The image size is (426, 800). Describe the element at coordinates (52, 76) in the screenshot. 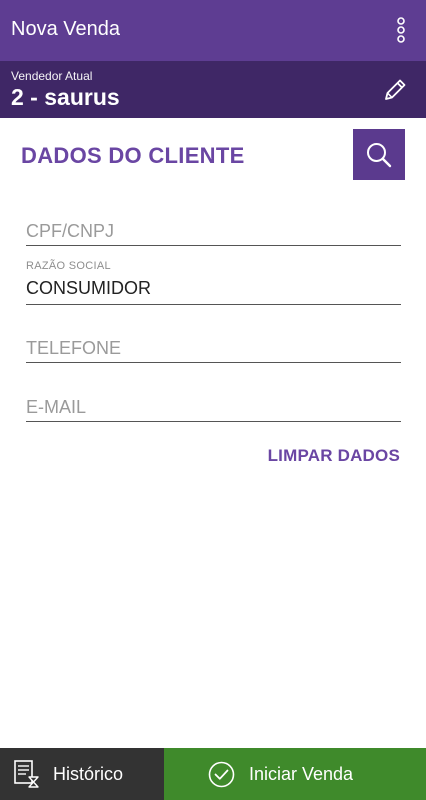

I see `seller-label: Vendedor Atual` at that location.